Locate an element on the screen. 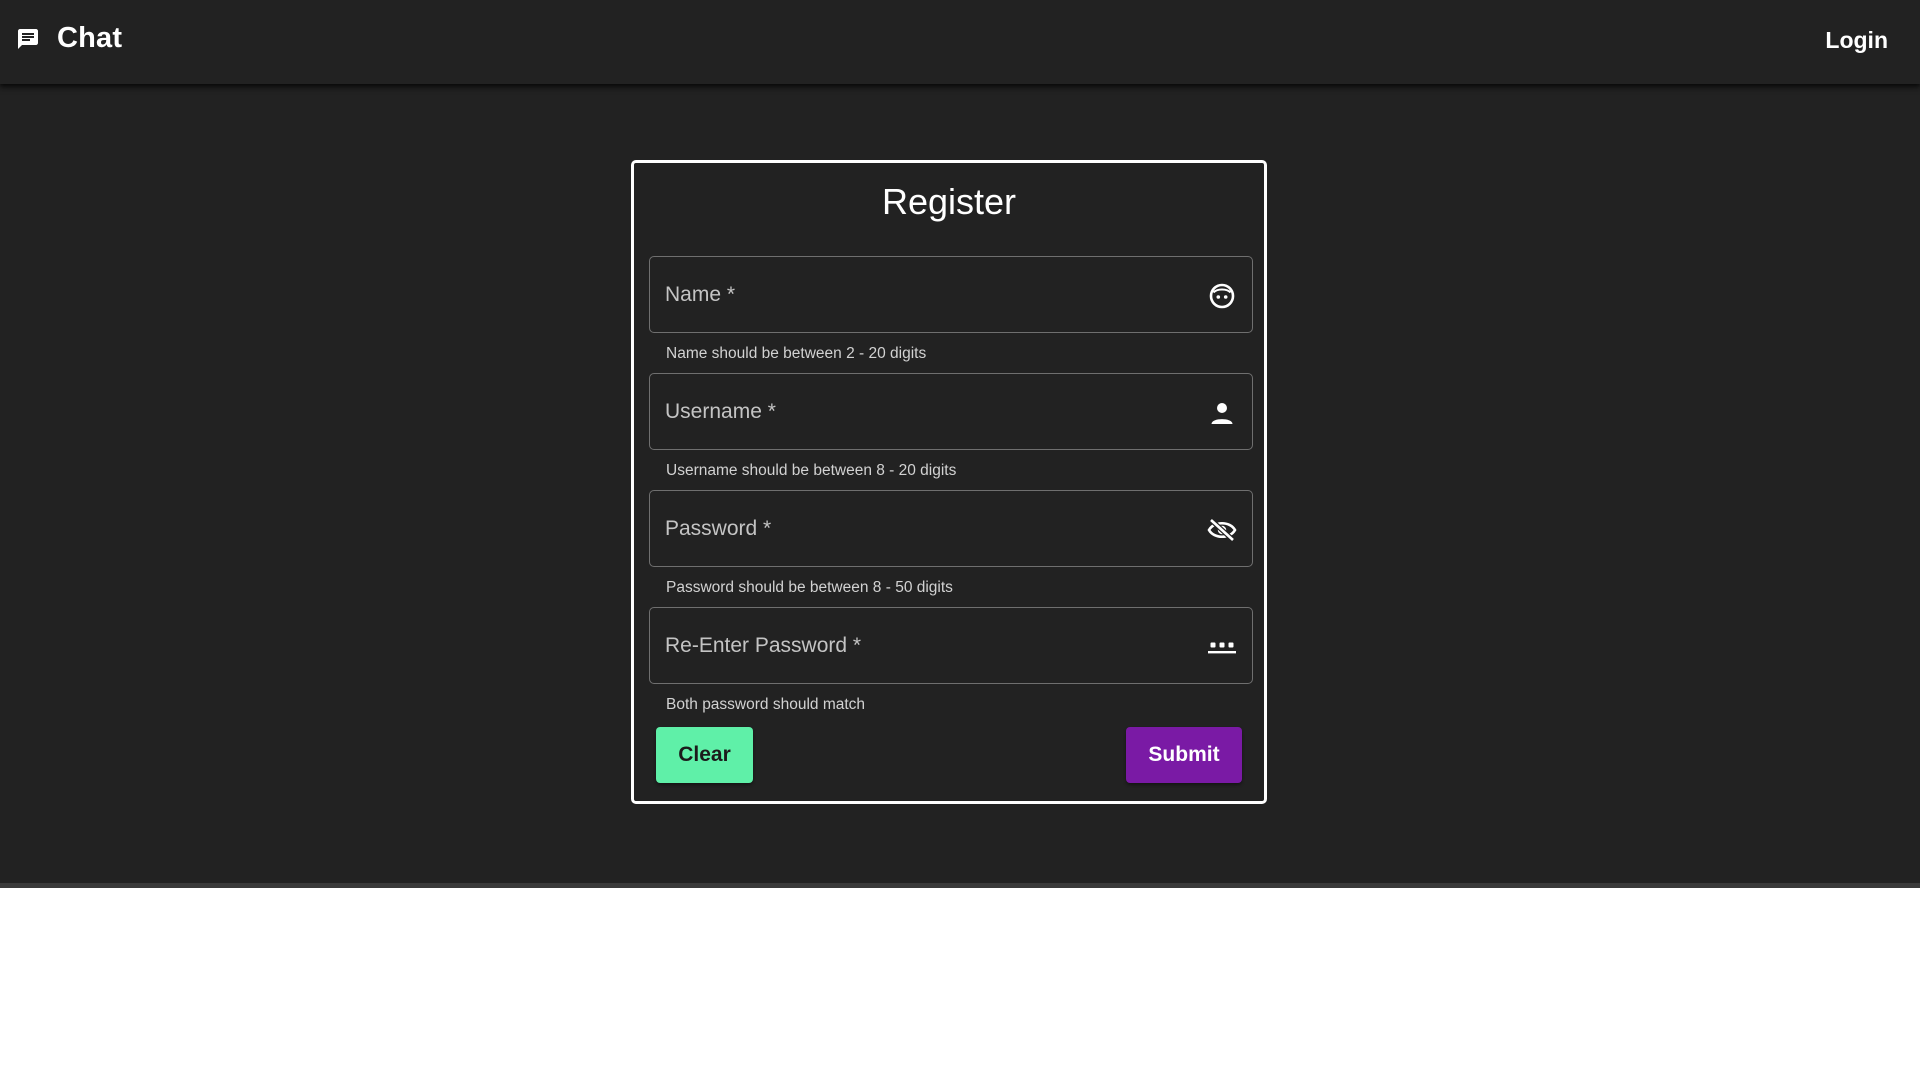 The width and height of the screenshot is (1920, 1080). password-field: Password * is located at coordinates (951, 528).